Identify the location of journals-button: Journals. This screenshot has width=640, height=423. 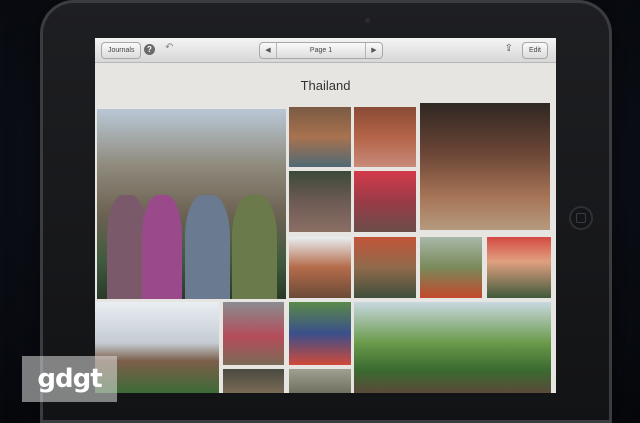
(121, 50).